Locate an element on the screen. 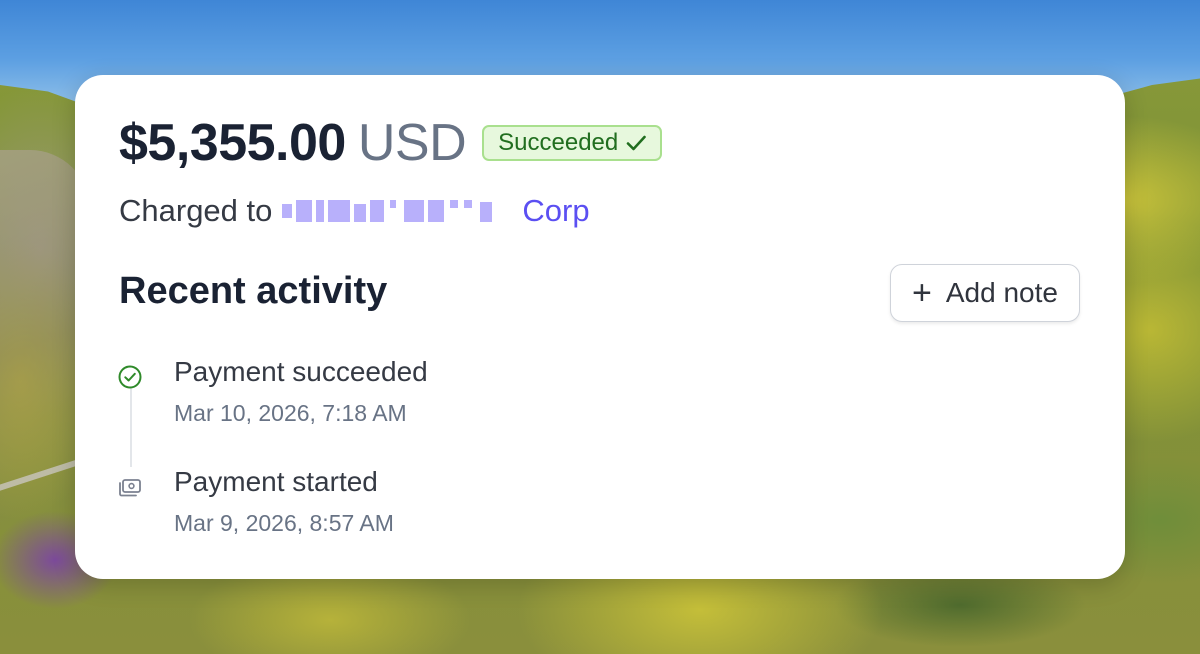 Image resolution: width=1200 pixels, height=654 pixels. timeline-connector is located at coordinates (131, 427).